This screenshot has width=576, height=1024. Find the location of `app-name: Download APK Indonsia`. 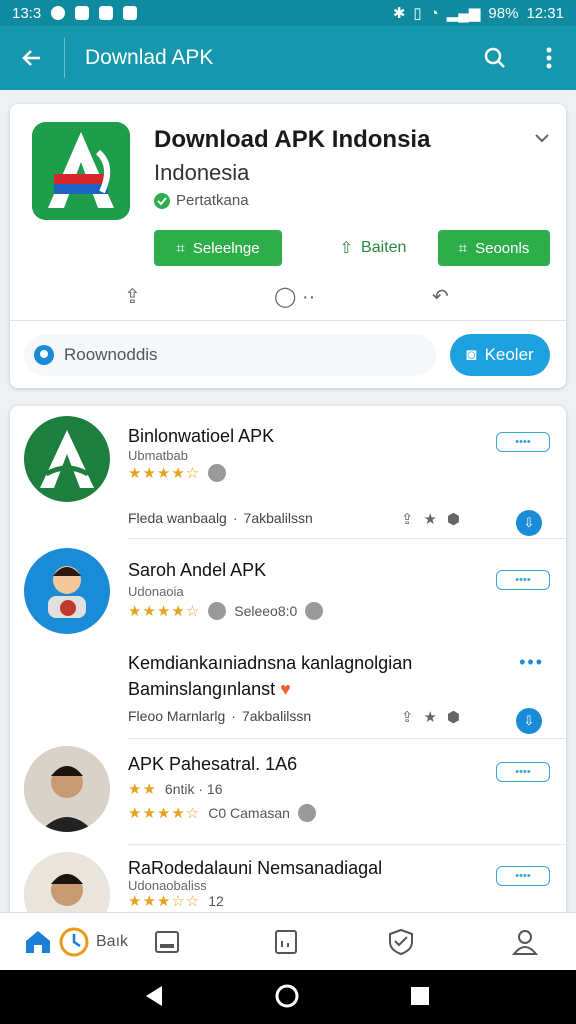

app-name: Download APK Indonsia is located at coordinates (292, 139).